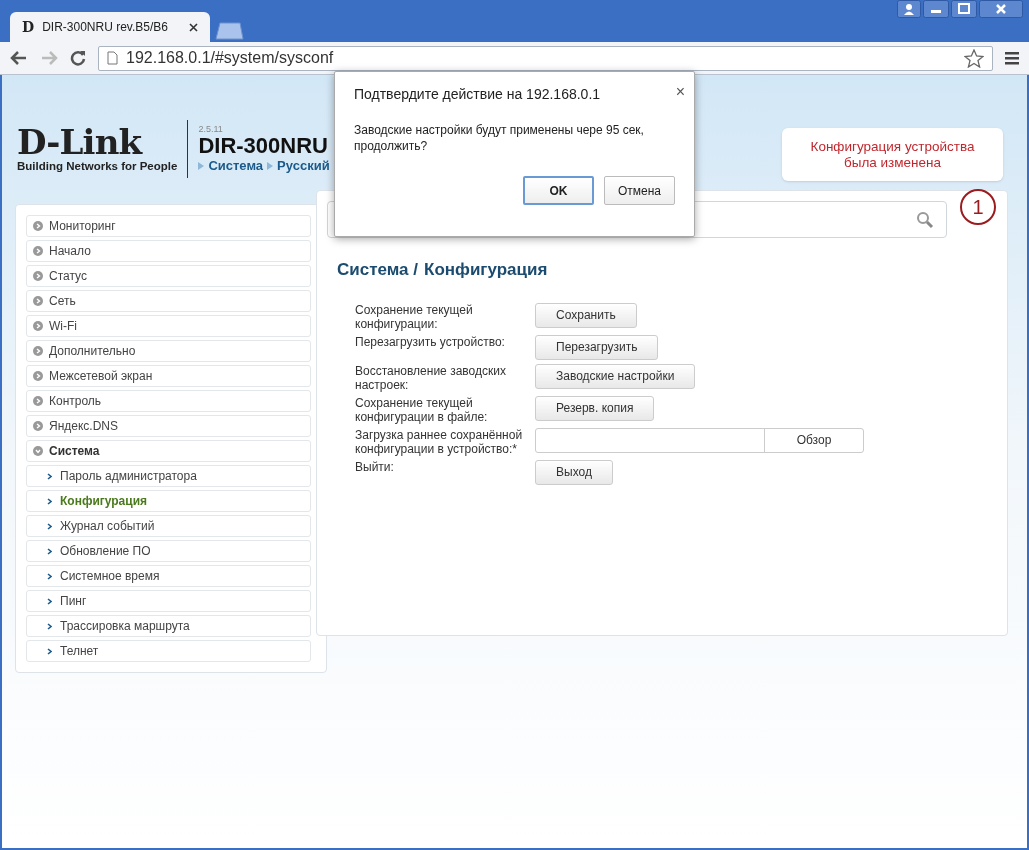 Image resolution: width=1029 pixels, height=850 pixels. Describe the element at coordinates (168, 226) in the screenshot. I see `menu-item: Мониторинг` at that location.